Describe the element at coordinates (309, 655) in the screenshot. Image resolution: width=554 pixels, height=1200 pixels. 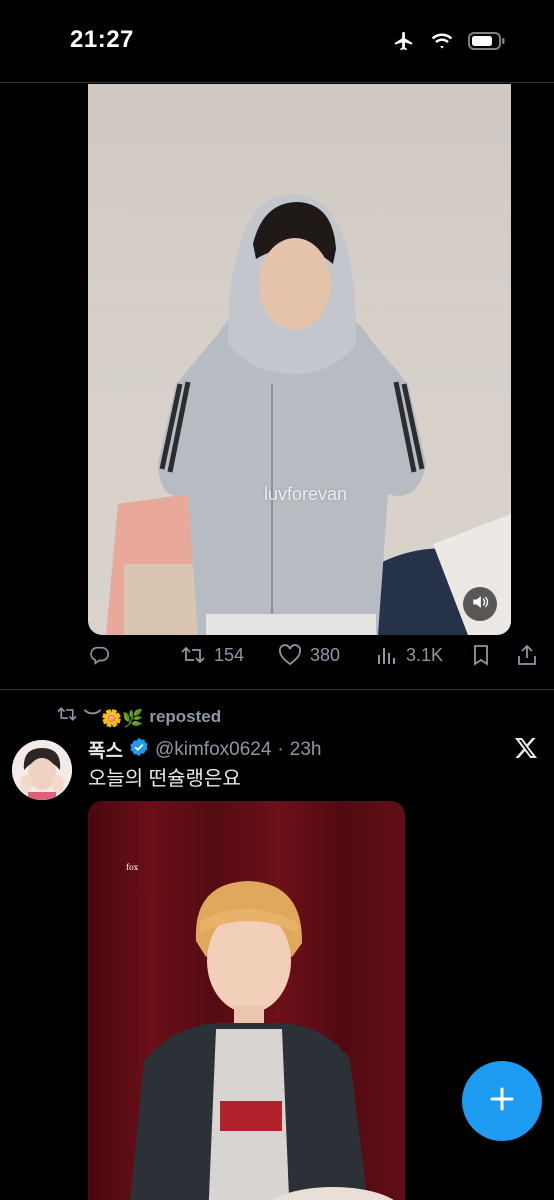
I see `like-button: 380` at that location.